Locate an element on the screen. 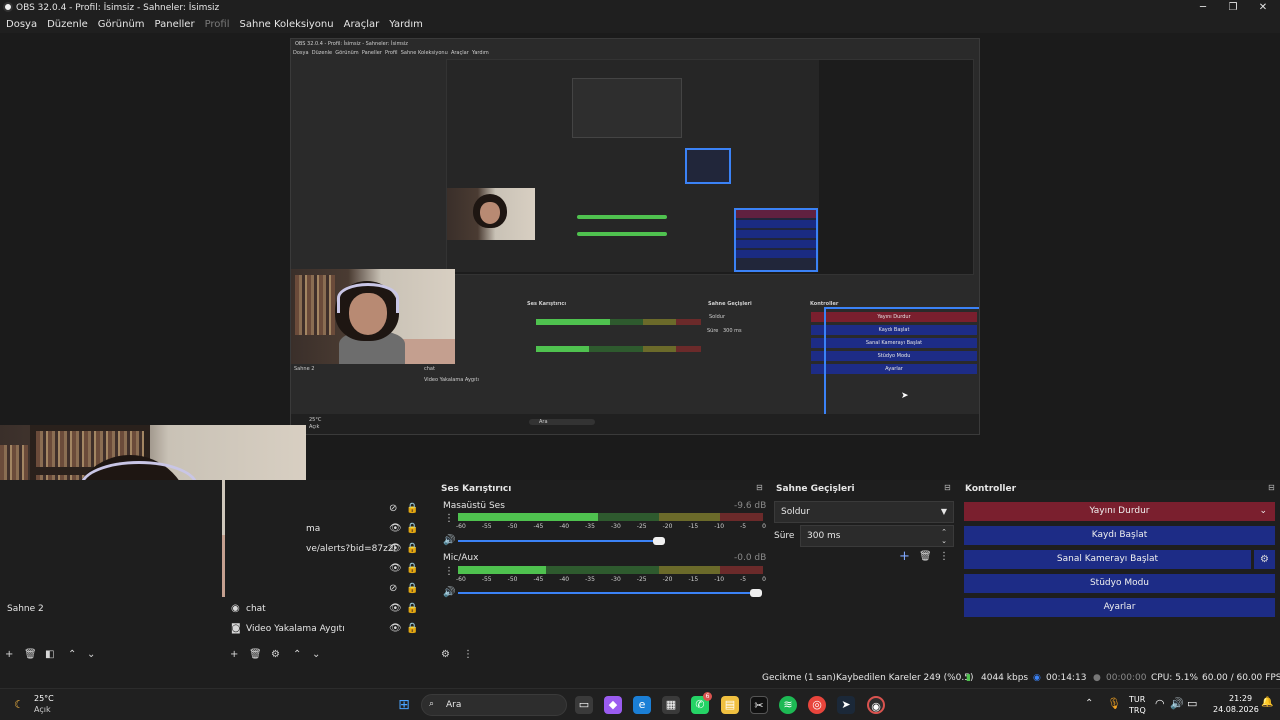 The width and height of the screenshot is (1280, 720). menu-yardim: Yardım is located at coordinates (406, 24).